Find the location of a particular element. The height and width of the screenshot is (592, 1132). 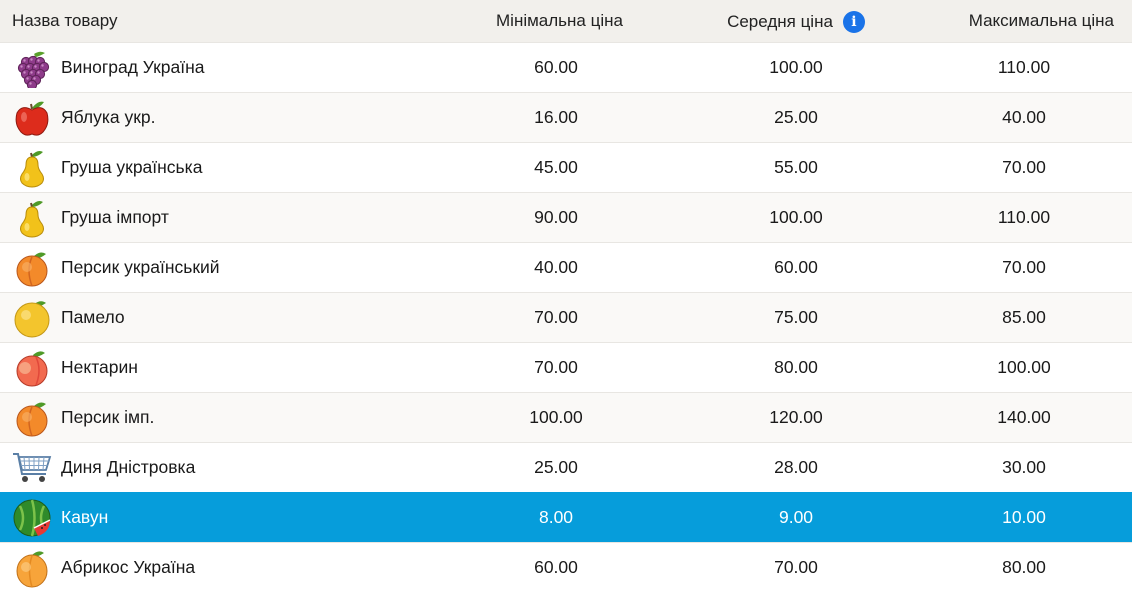

product-name-cell: Виноград Україна is located at coordinates (218, 68).